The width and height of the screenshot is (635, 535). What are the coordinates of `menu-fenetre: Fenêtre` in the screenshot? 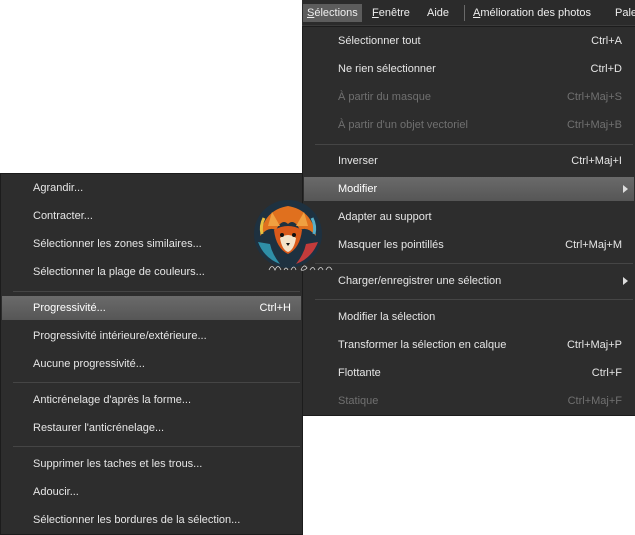 It's located at (391, 13).